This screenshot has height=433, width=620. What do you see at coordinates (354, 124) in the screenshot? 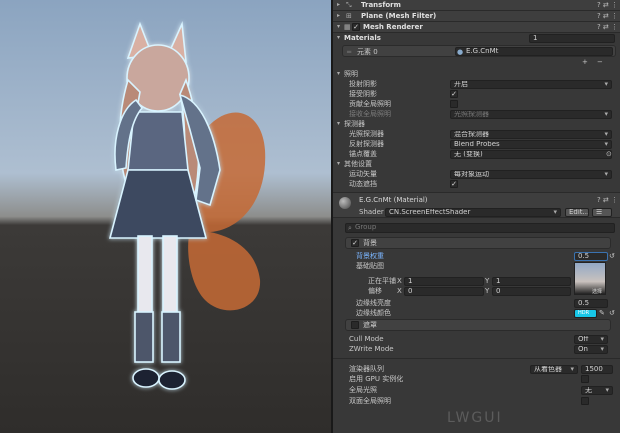
I see `probes-section: 探测器` at bounding box center [354, 124].